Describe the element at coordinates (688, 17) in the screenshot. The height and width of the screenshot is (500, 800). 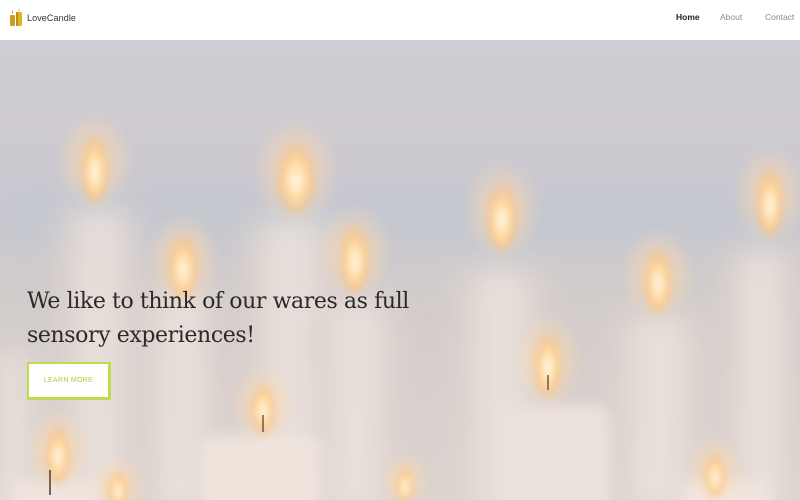
I see `nav-home-link: Home` at that location.